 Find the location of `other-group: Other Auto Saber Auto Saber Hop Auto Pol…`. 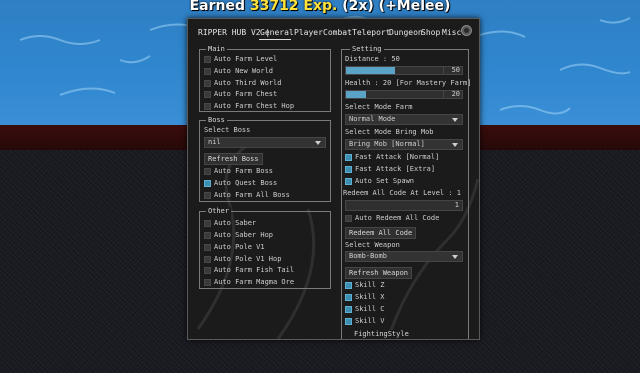

other-group: Other Auto Saber Auto Saber Hop Auto Pol… is located at coordinates (265, 248).